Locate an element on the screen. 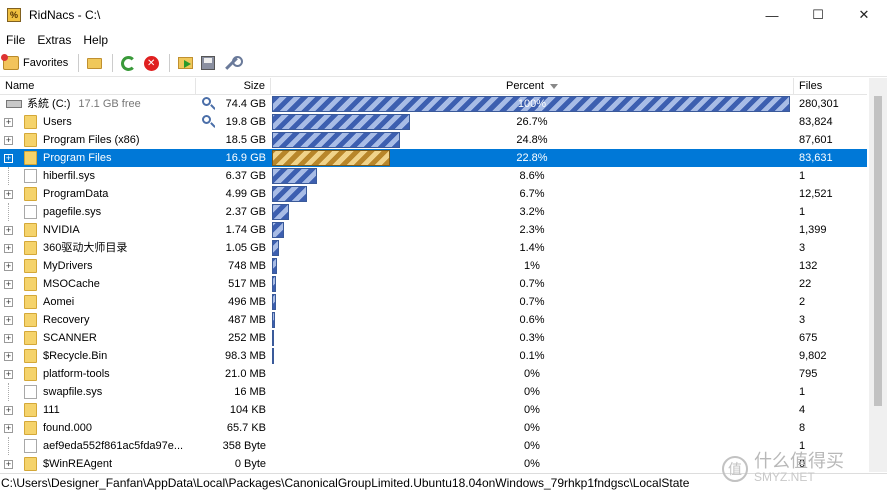  column-name: Name is located at coordinates (98, 86).